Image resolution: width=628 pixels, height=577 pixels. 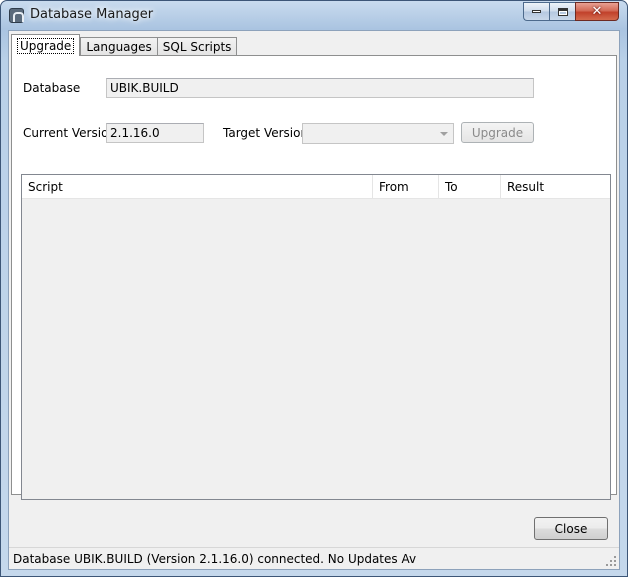 What do you see at coordinates (155, 133) in the screenshot?
I see `current-version-field: 2.1.16.0` at bounding box center [155, 133].